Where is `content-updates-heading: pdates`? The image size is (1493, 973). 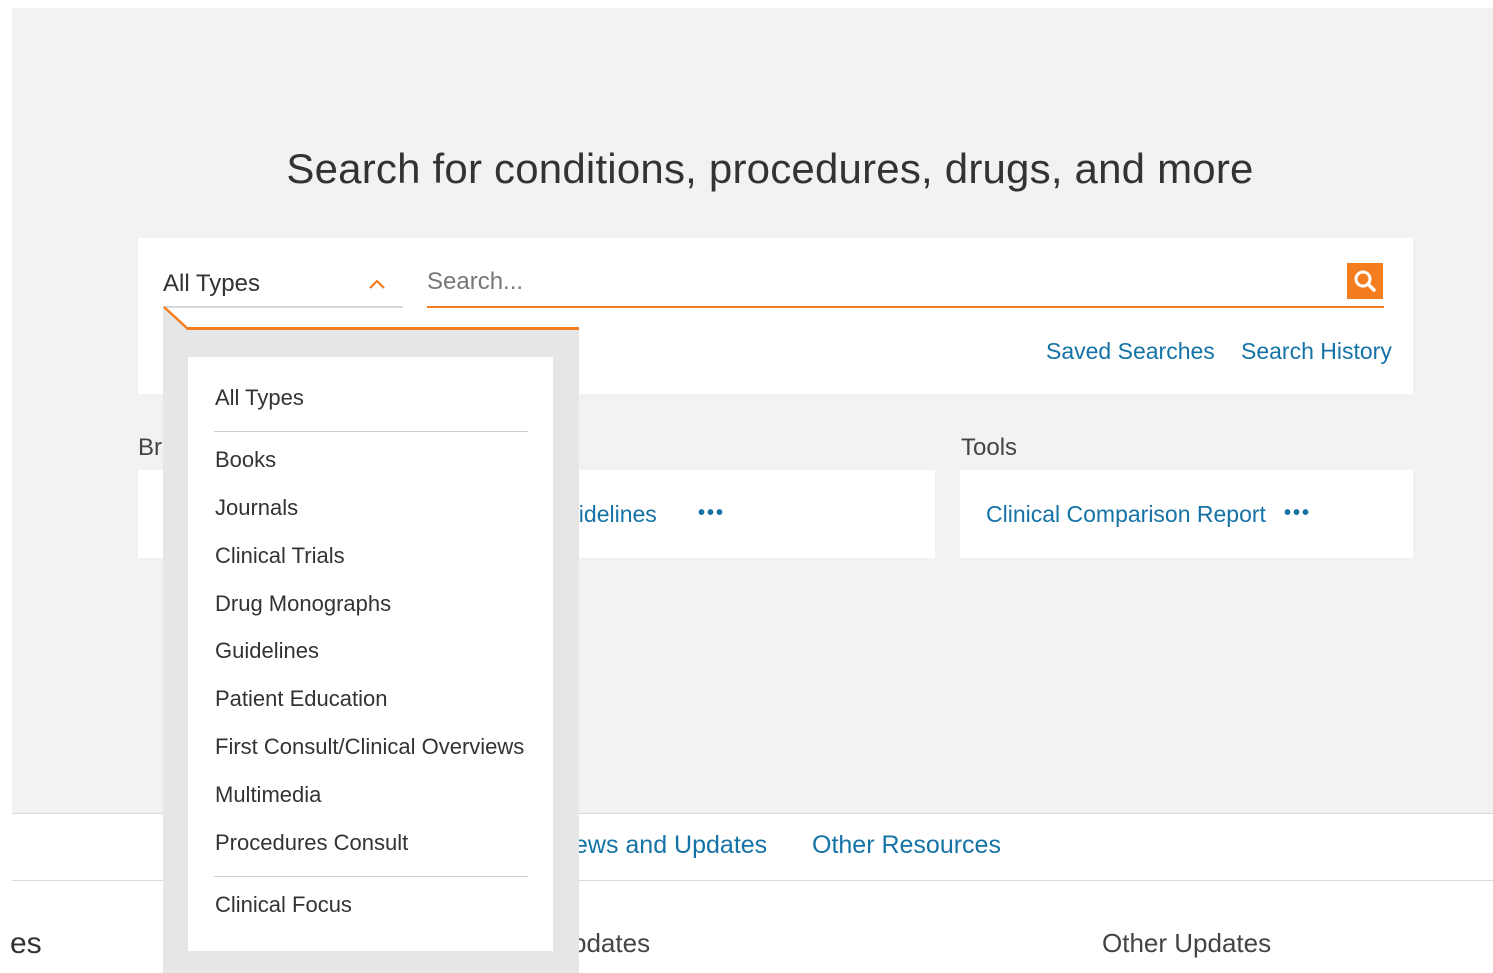
content-updates-heading: pdates is located at coordinates (611, 943).